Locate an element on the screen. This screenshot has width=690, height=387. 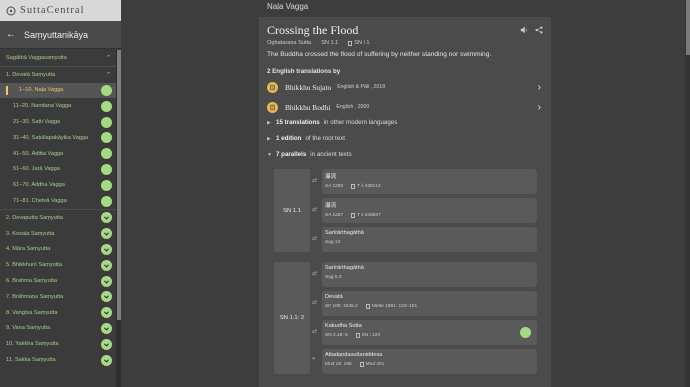
speaker-icon is located at coordinates (524, 30).